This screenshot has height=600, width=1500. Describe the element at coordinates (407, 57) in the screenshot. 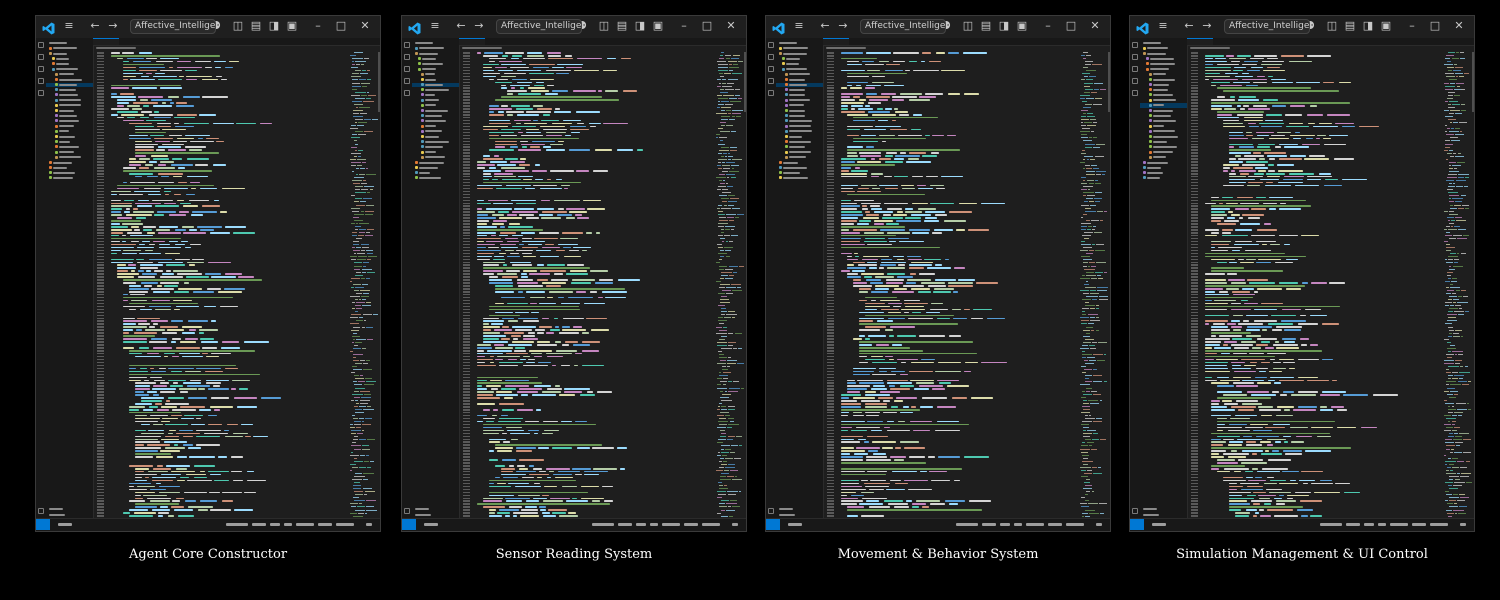

I see `search-view-icon` at that location.